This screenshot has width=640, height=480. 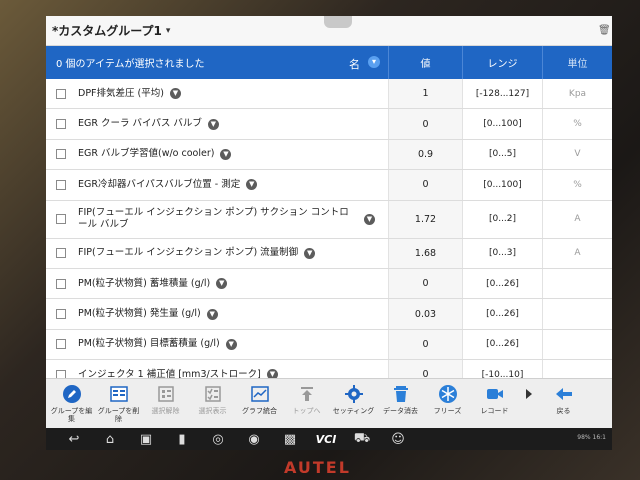 What do you see at coordinates (329, 31) in the screenshot?
I see `title-bar: *カスタムグループ1 ▾ 🗑` at bounding box center [329, 31].